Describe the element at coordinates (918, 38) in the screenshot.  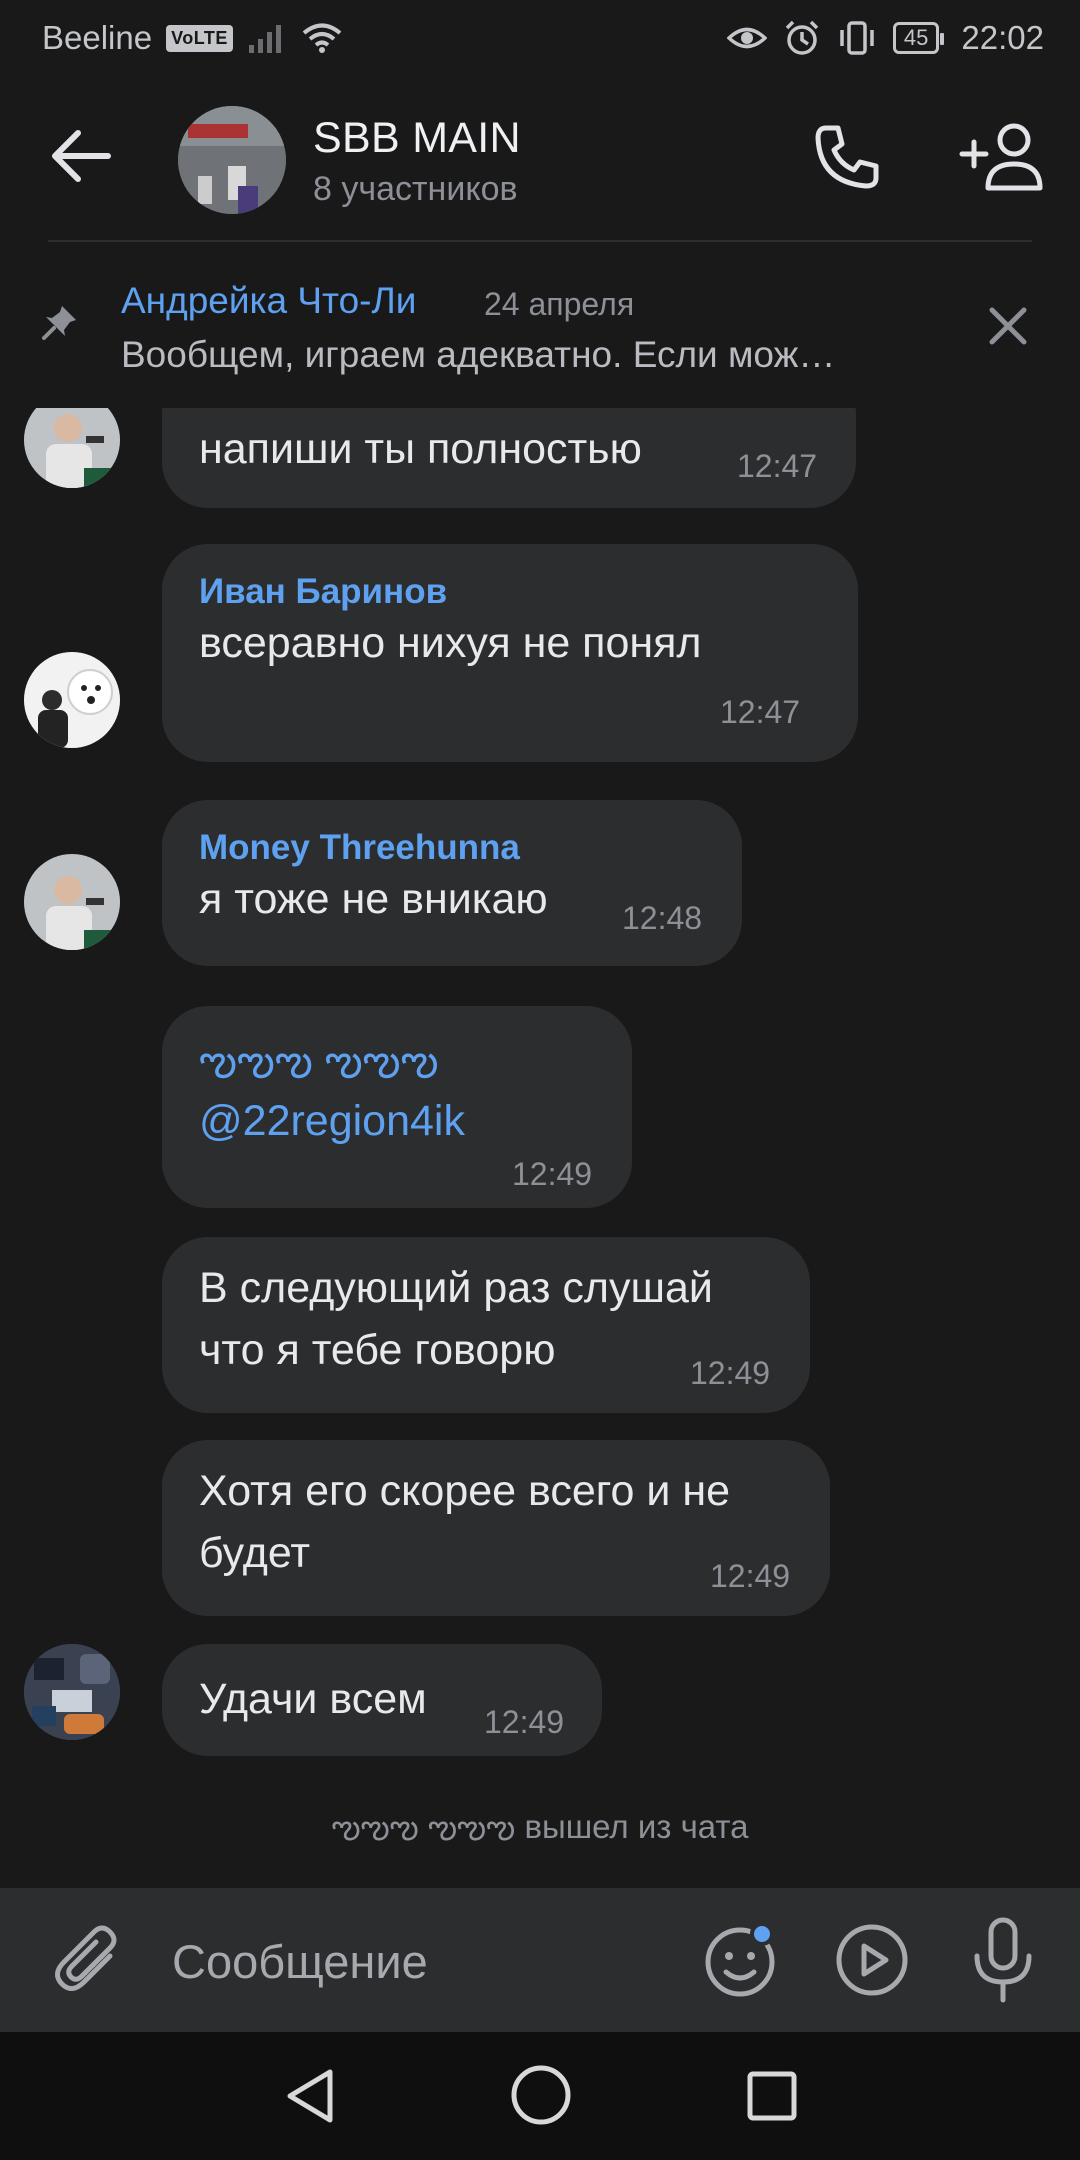
I see `battery-indicator: 45` at that location.